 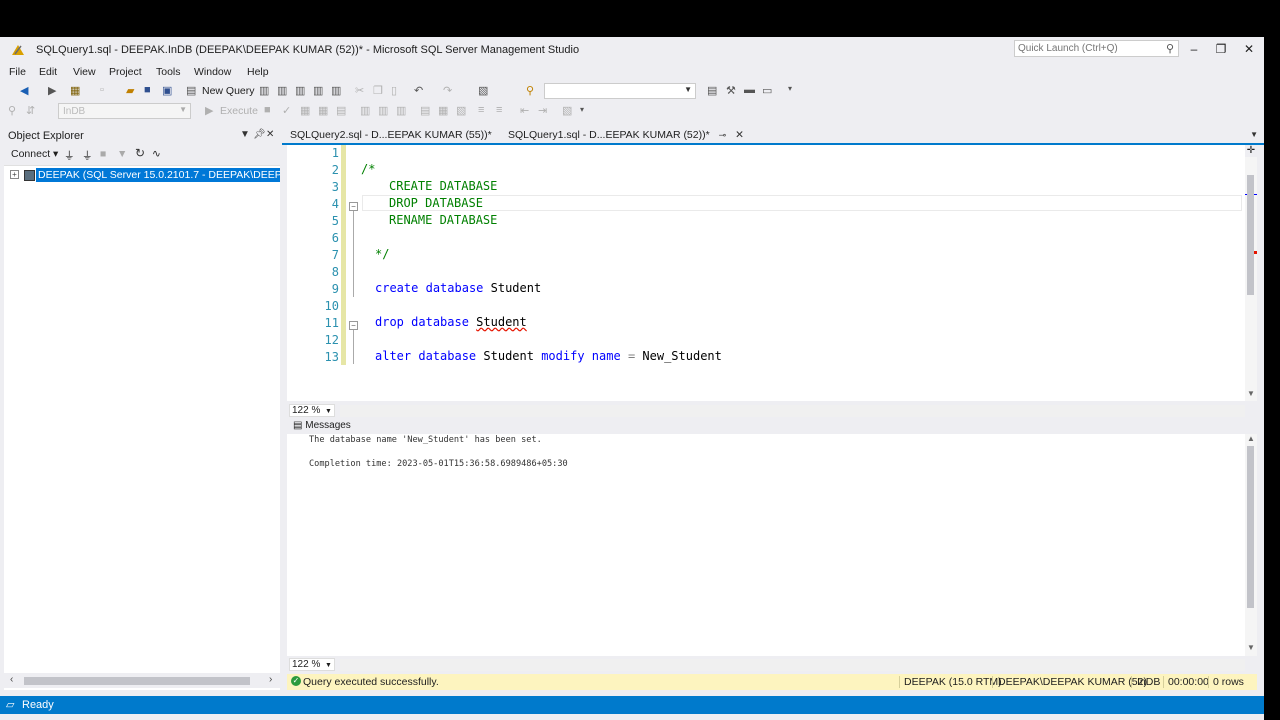 I want to click on expand-icon: +, so click(x=14, y=174).